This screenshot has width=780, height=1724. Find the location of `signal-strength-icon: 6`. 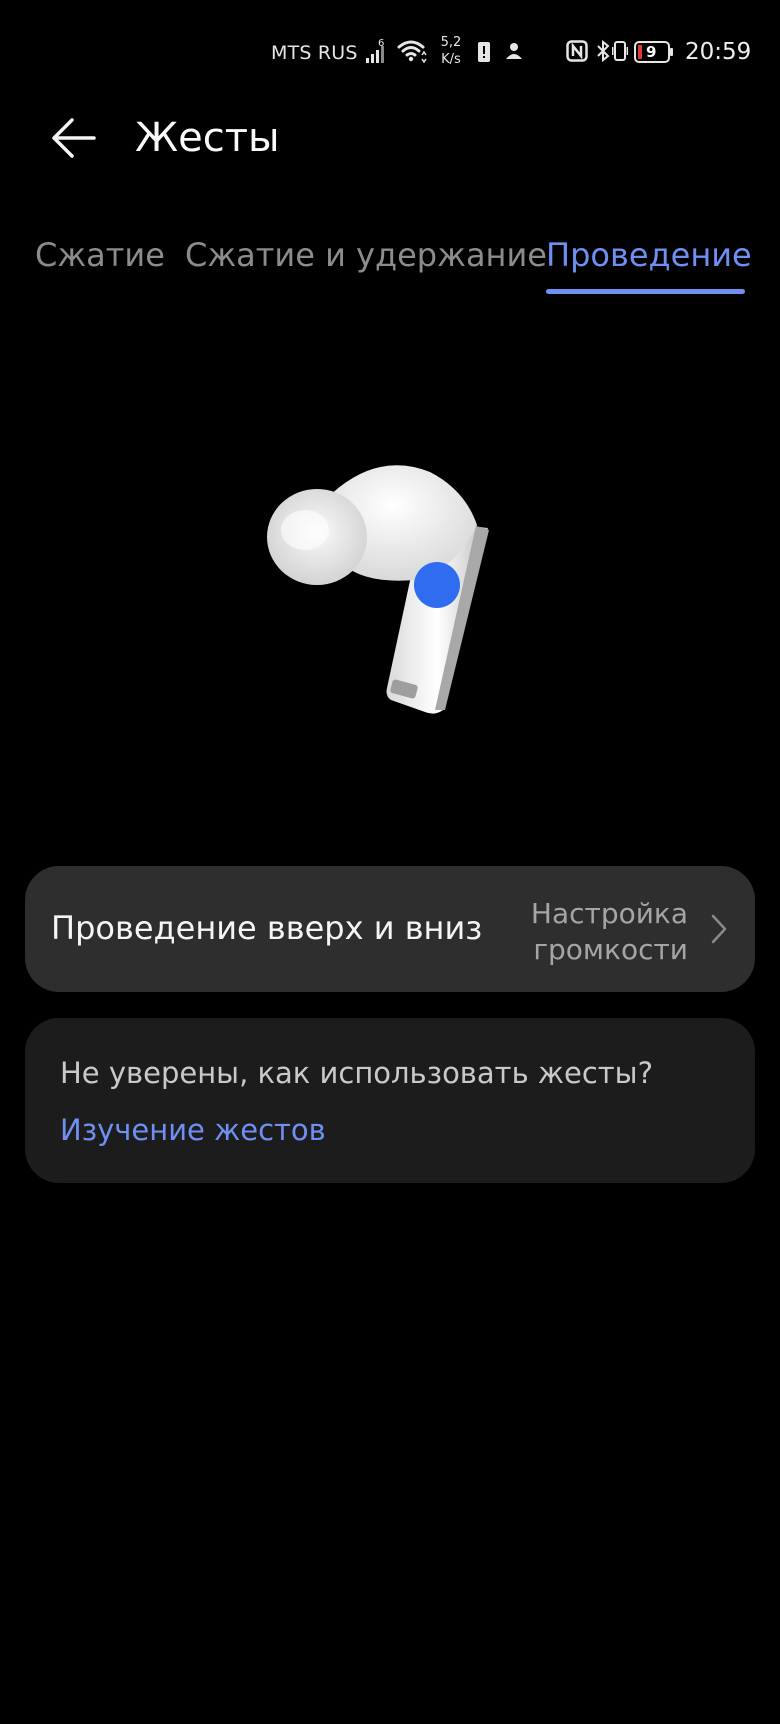

signal-strength-icon: 6 is located at coordinates (375, 51).